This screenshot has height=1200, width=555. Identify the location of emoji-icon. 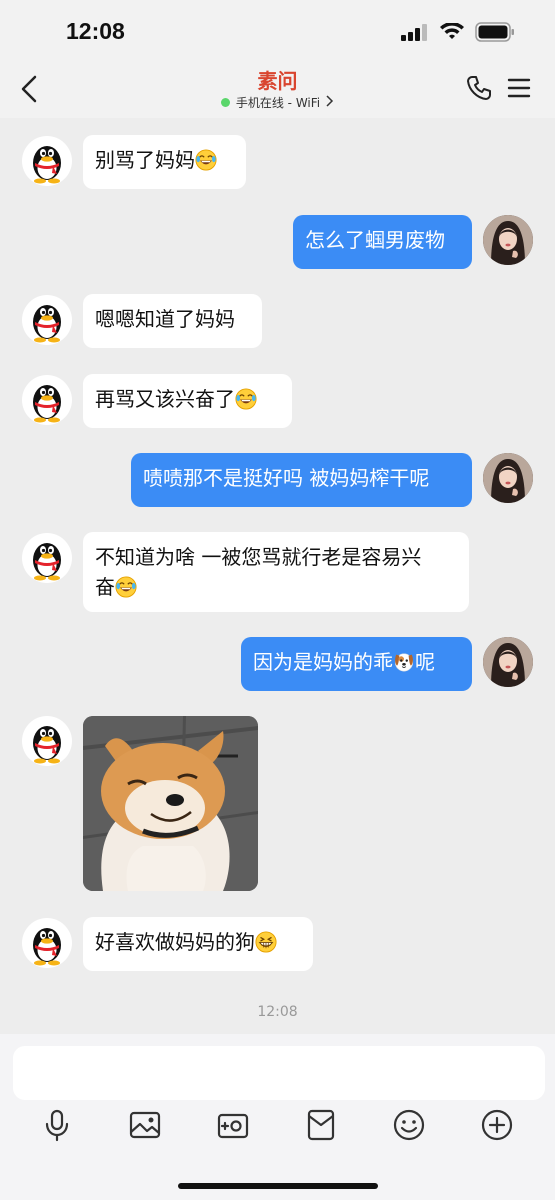
(409, 1125).